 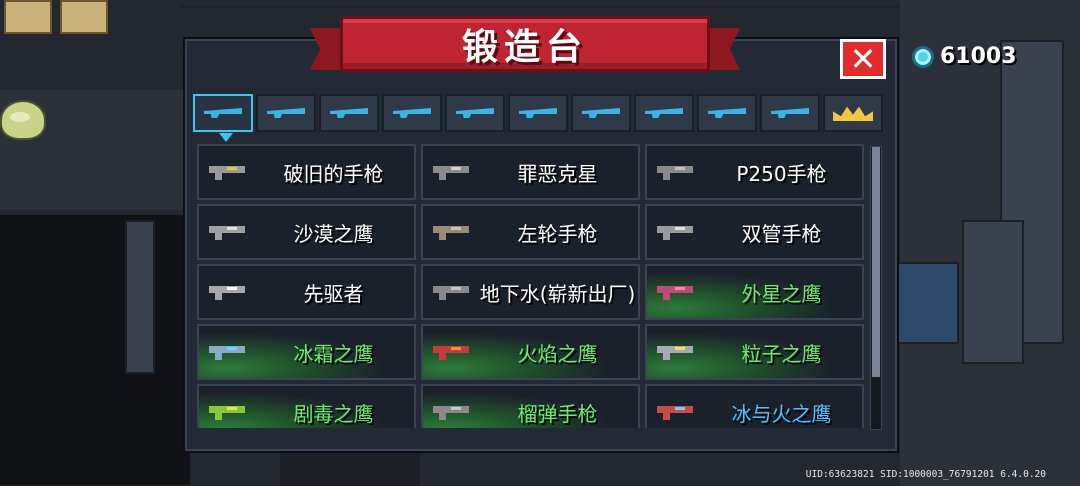 I want to click on weapon-name: 火焰之鹰, so click(x=557, y=353).